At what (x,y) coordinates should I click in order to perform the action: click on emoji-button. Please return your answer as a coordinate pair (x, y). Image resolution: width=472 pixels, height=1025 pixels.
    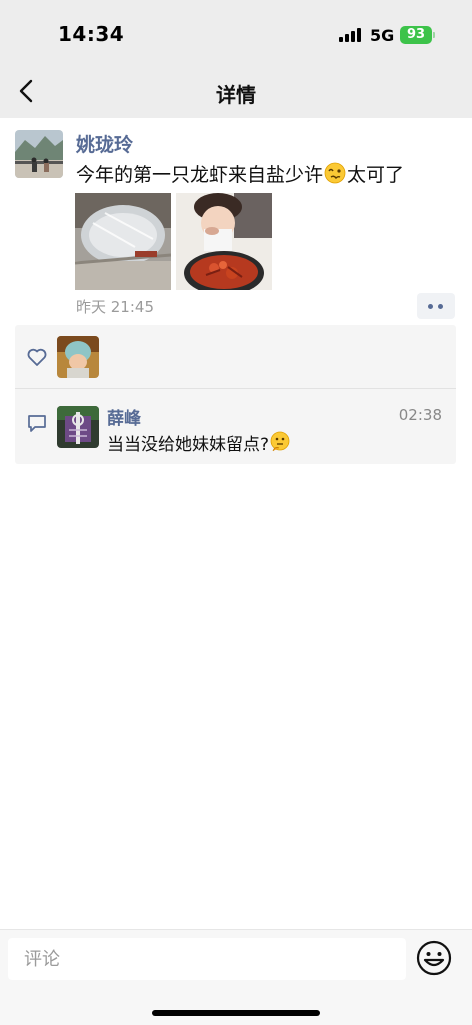
    Looking at the image, I should click on (434, 958).